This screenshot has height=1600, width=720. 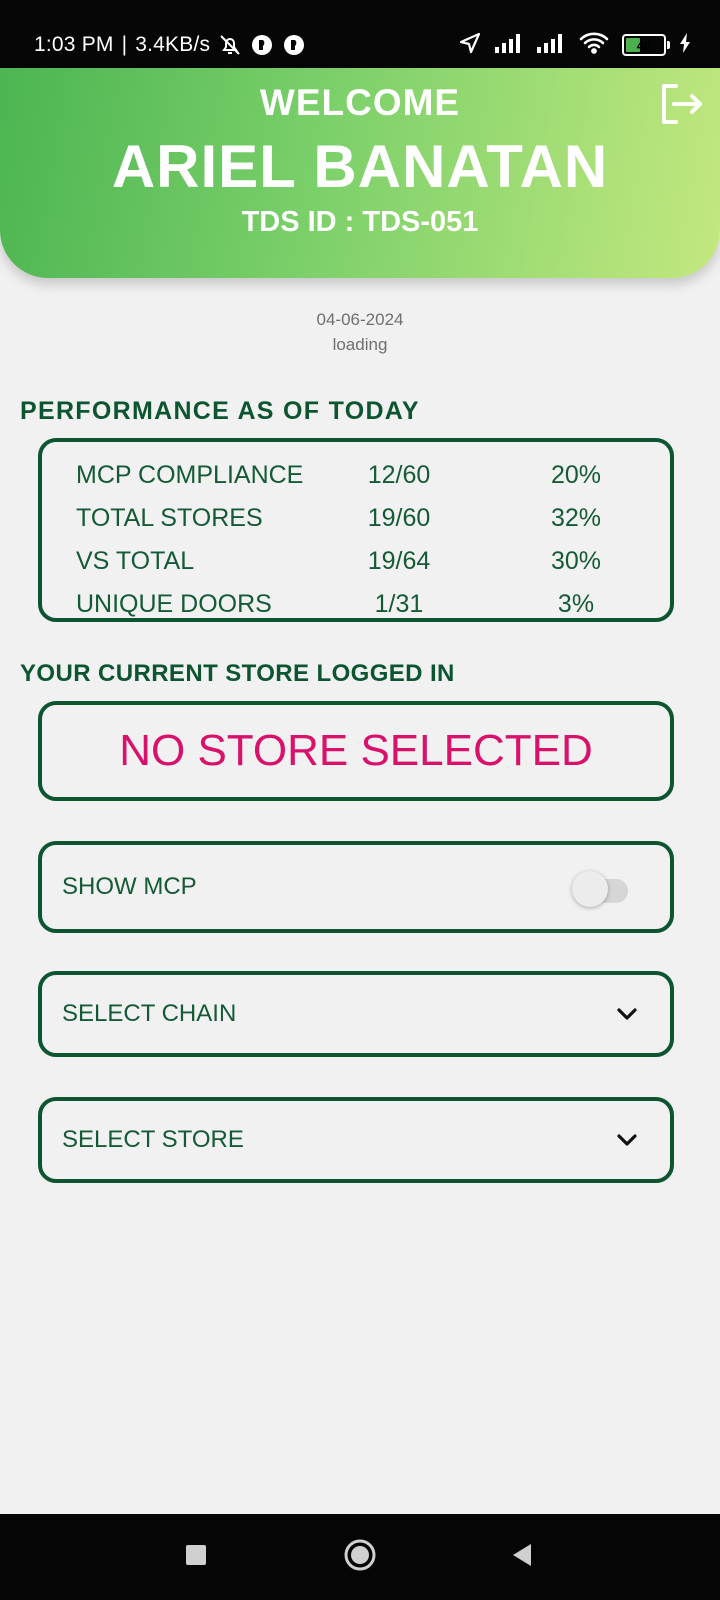 I want to click on perf-percent: 30%, so click(x=576, y=560).